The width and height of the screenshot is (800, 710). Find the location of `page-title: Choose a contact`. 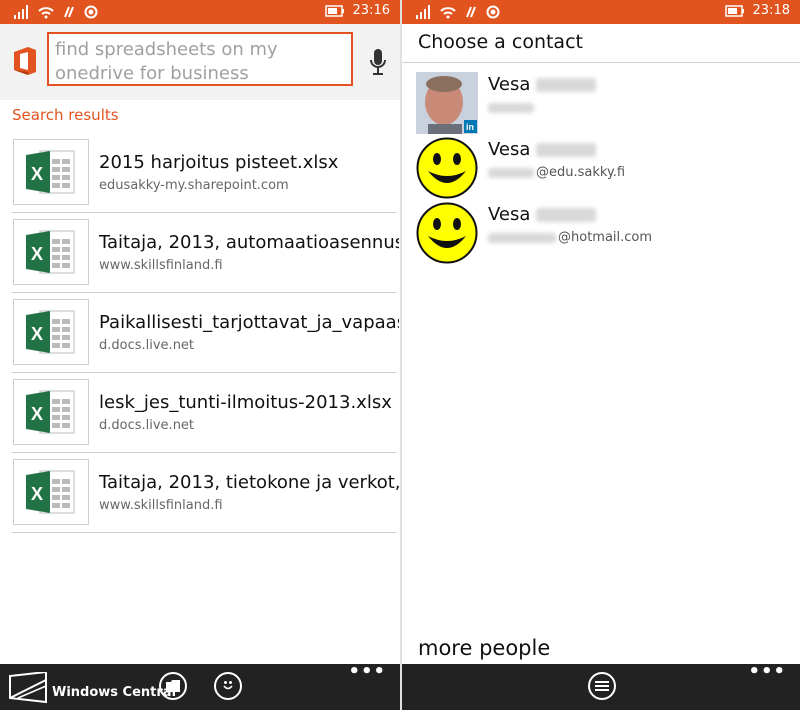

page-title: Choose a contact is located at coordinates (500, 42).